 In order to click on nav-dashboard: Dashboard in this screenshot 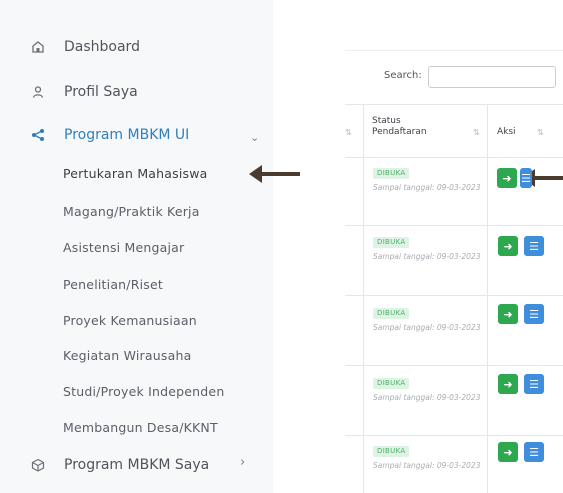, I will do `click(85, 47)`.